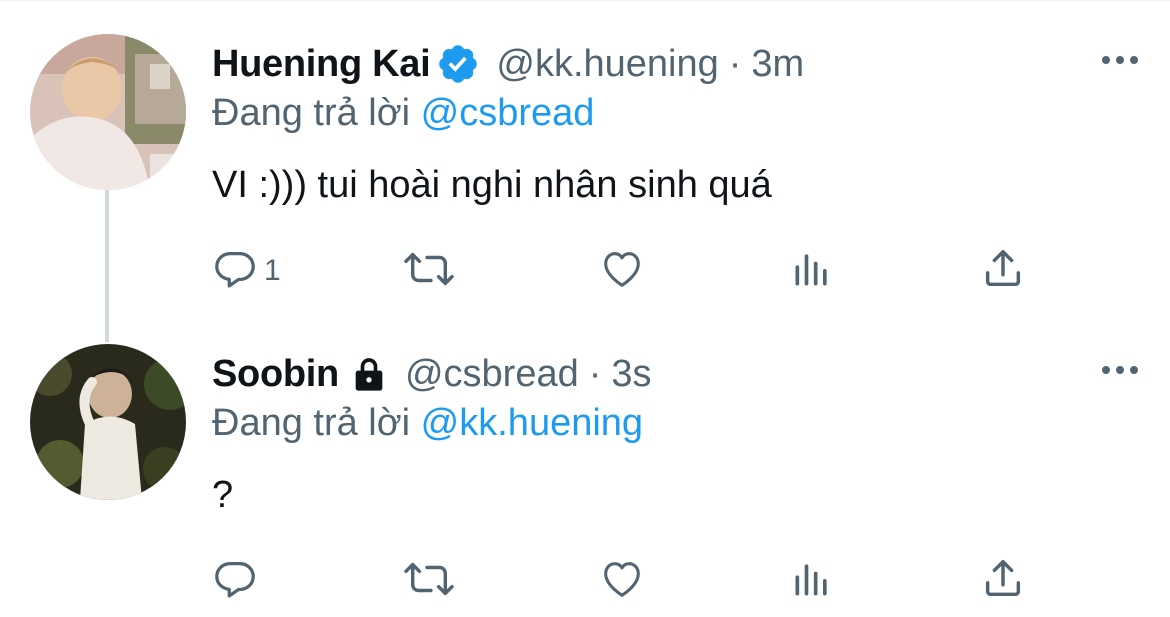  Describe the element at coordinates (631, 374) in the screenshot. I see `timestamp: 3s` at that location.